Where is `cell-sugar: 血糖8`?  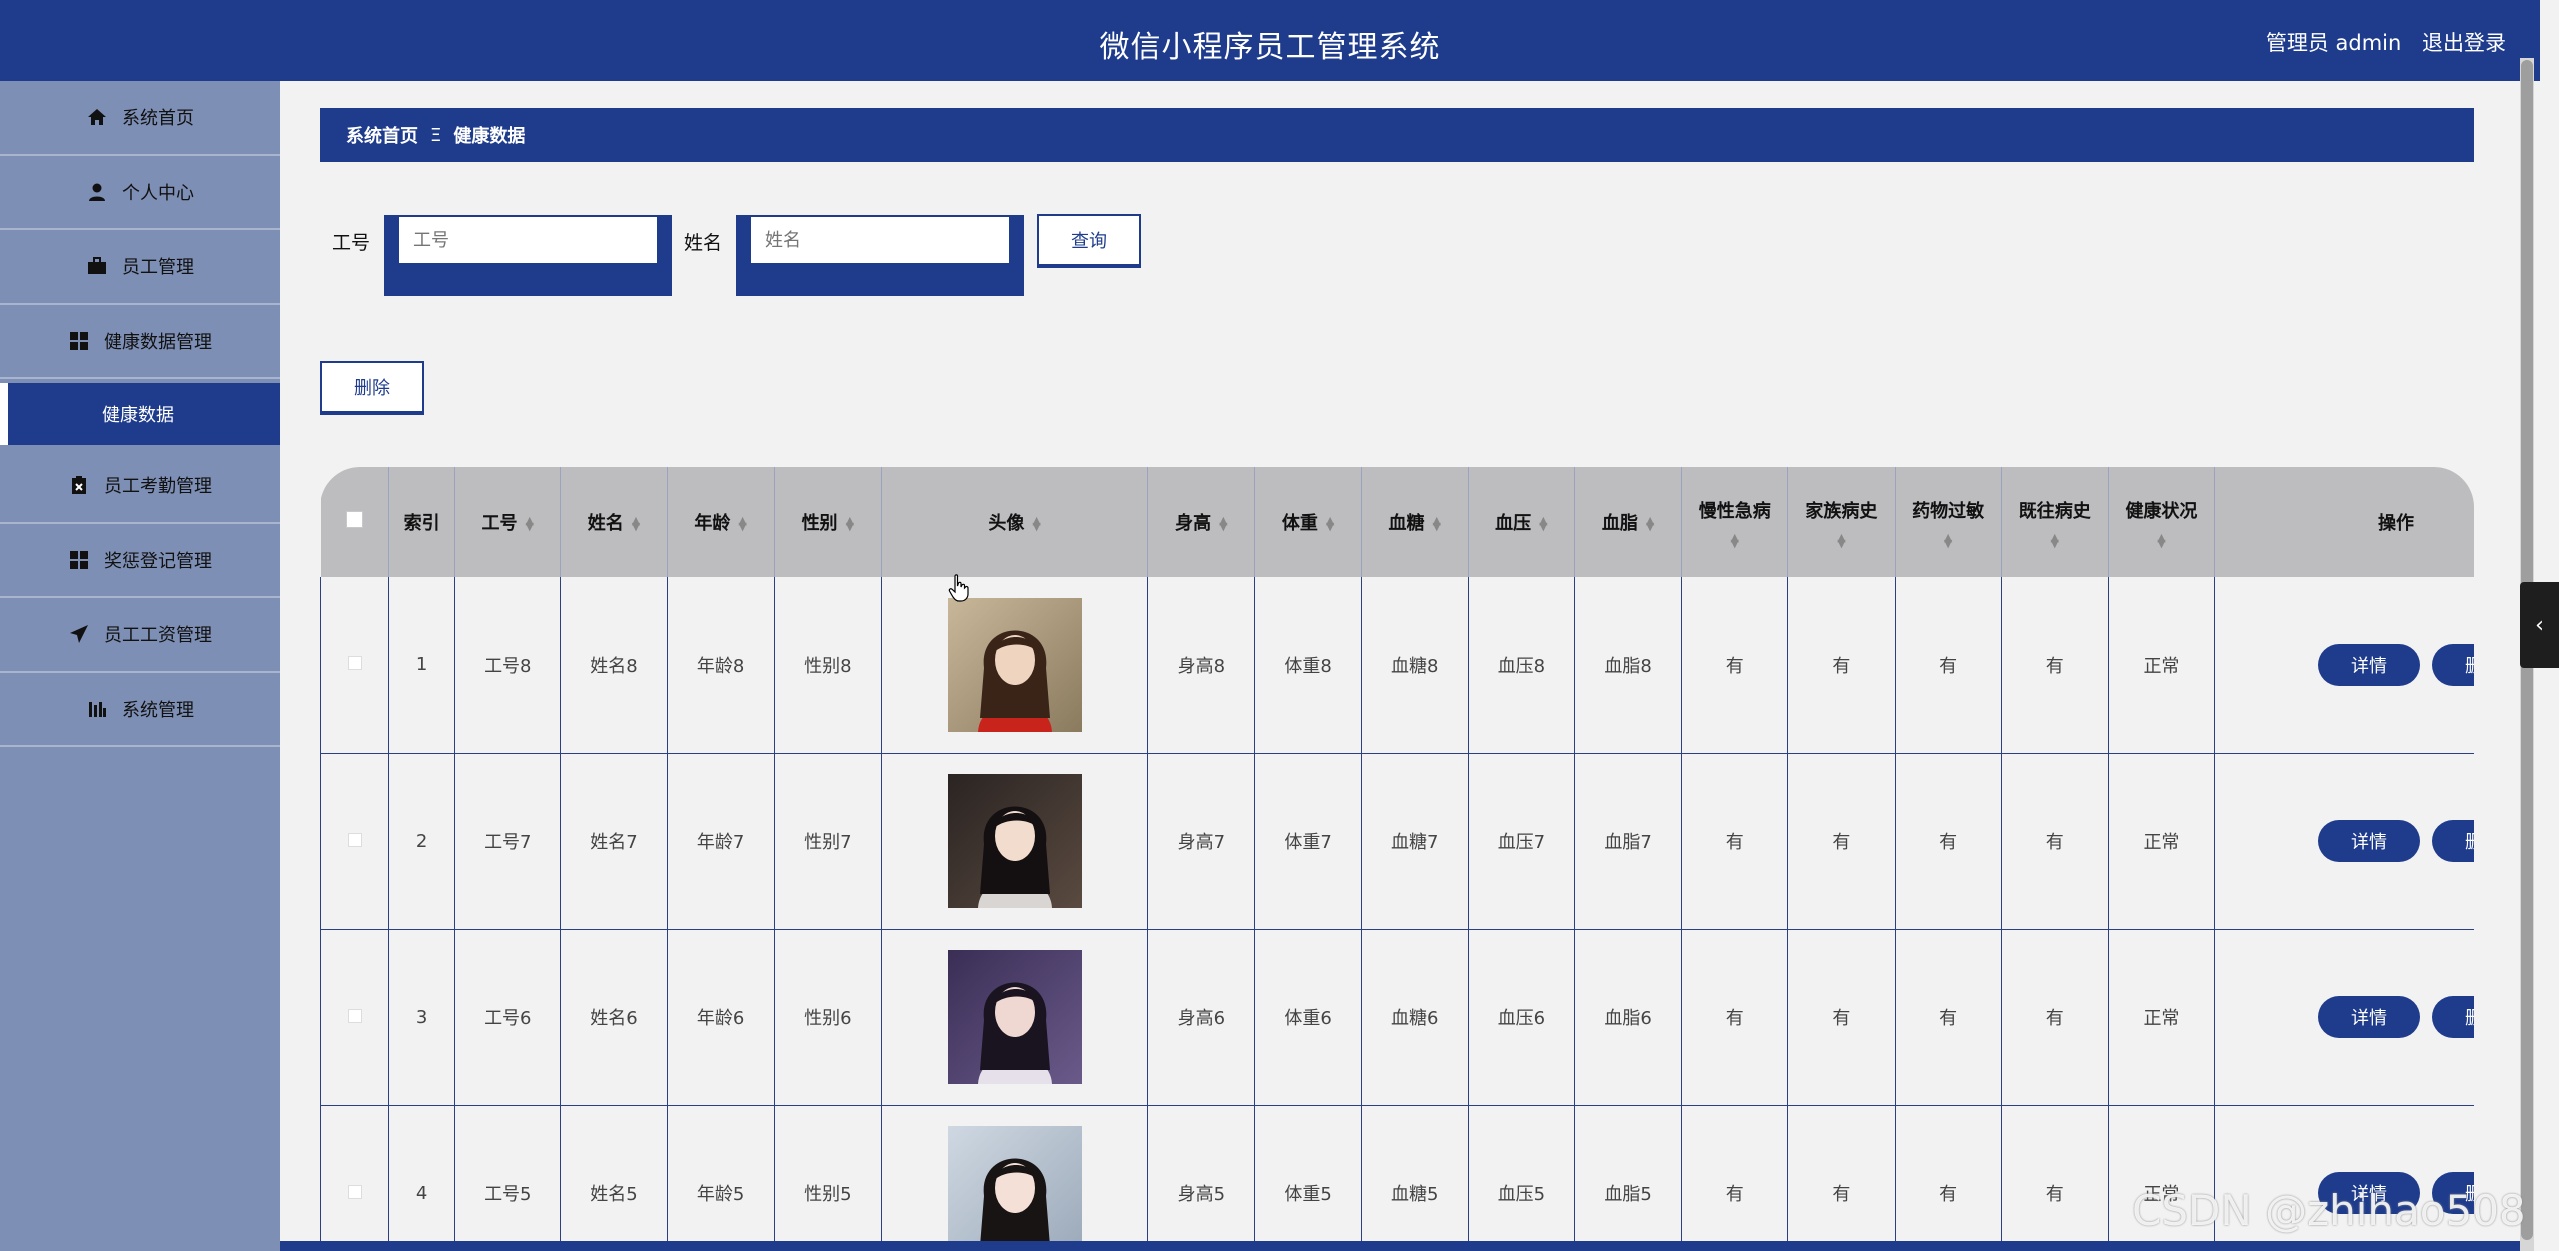 cell-sugar: 血糖8 is located at coordinates (1415, 665).